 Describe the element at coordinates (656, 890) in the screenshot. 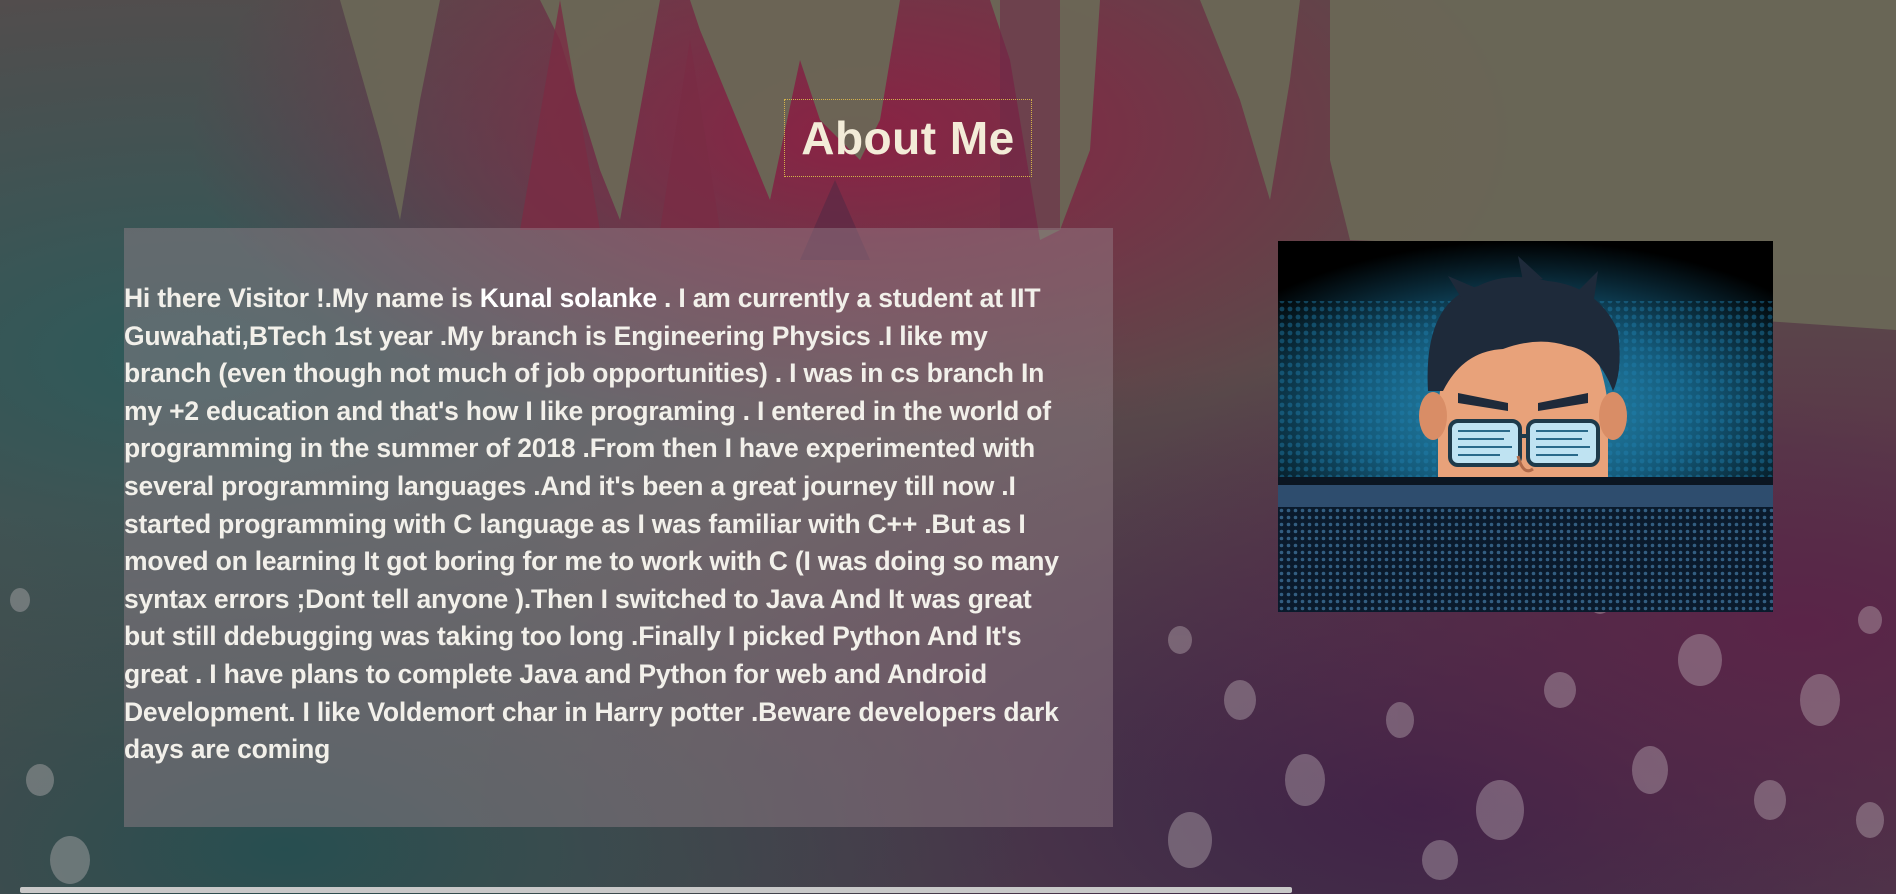

I see `horizontal-scrollbar` at that location.